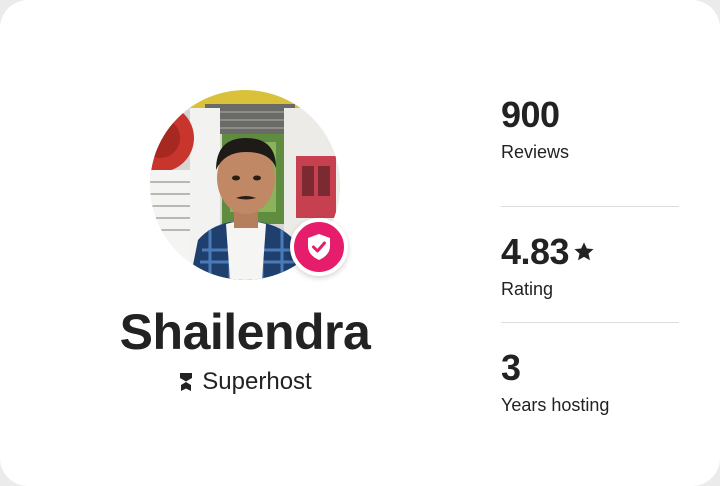 This screenshot has width=720, height=486. Describe the element at coordinates (590, 113) in the screenshot. I see `stat-value: 900` at that location.